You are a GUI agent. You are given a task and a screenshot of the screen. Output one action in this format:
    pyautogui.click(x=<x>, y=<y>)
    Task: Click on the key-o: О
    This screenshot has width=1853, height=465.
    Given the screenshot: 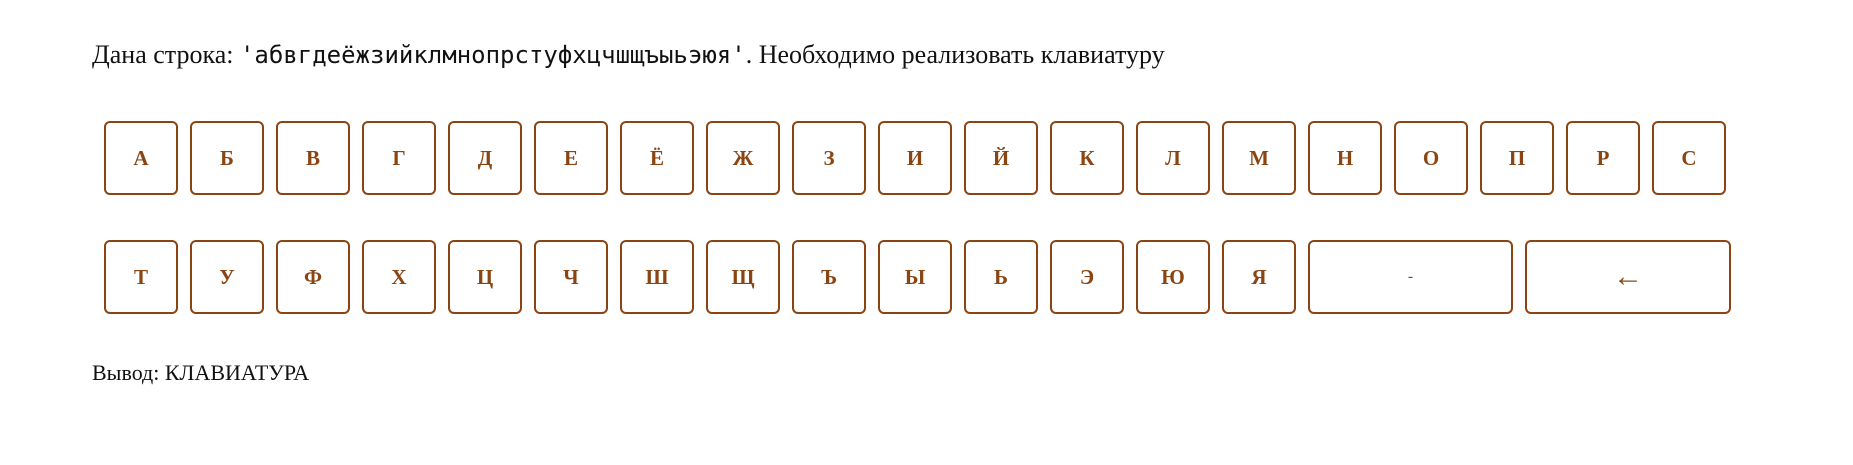 What is the action you would take?
    pyautogui.click(x=1431, y=158)
    